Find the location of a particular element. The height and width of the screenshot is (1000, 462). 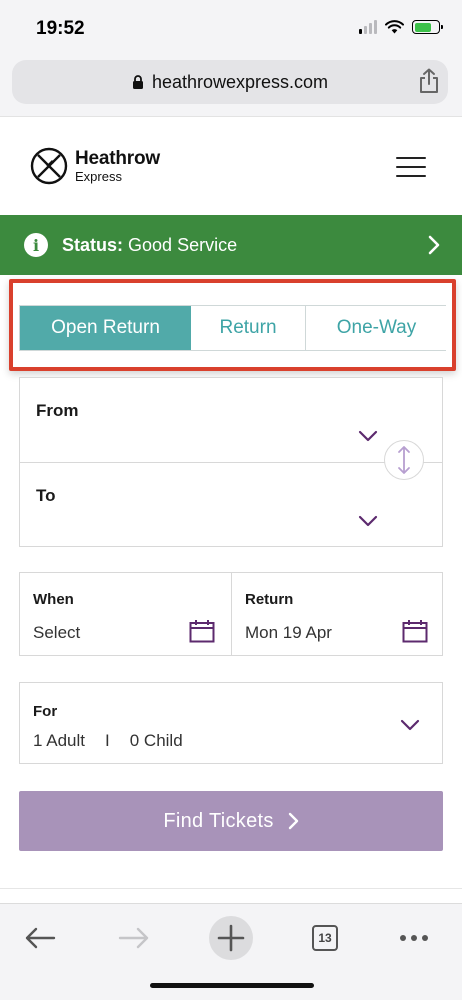

find-tickets-button: Find Tickets is located at coordinates (231, 821).